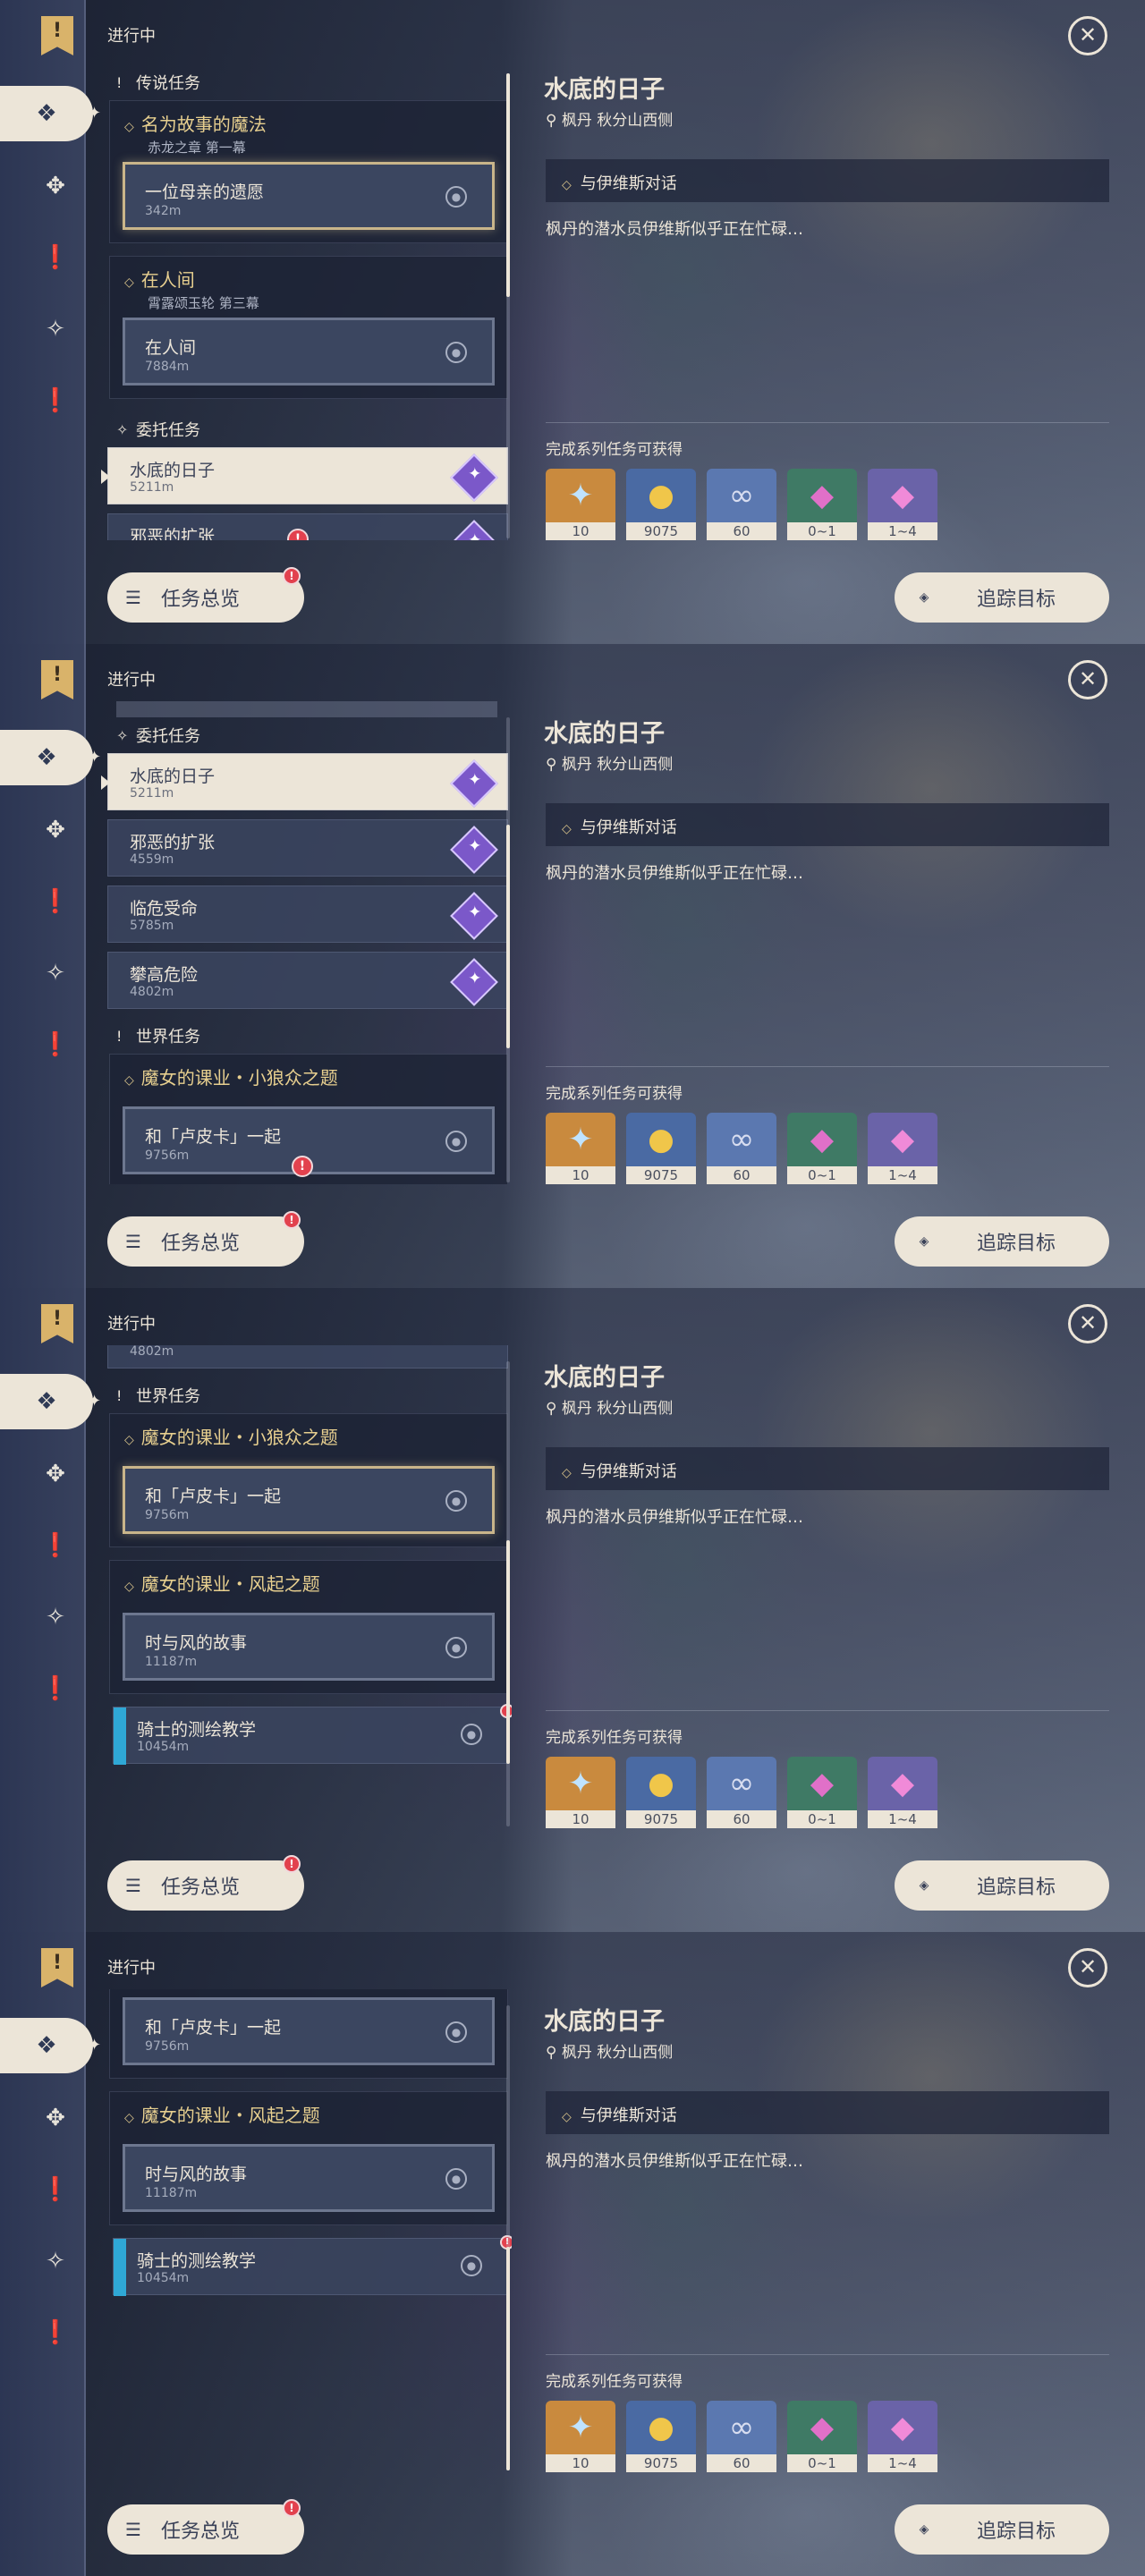  I want to click on quest-item: 在人间 7884m ●, so click(309, 352).